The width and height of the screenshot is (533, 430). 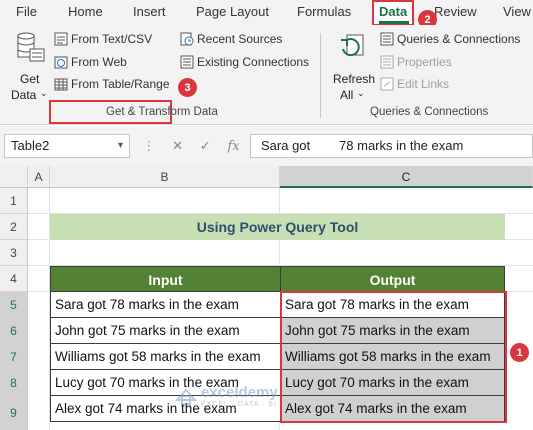 I want to click on column-header-a: A, so click(x=39, y=177).